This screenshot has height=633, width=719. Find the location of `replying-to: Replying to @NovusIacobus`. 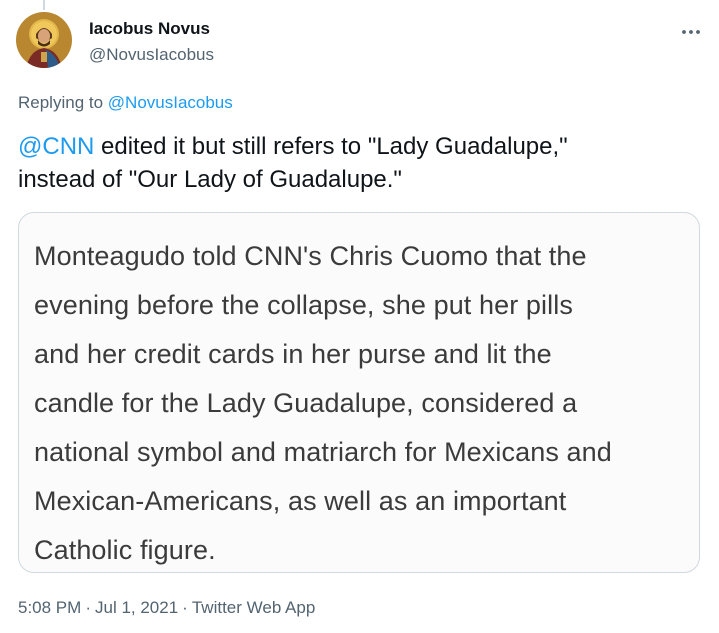

replying-to: Replying to @NovusIacobus is located at coordinates (125, 103).